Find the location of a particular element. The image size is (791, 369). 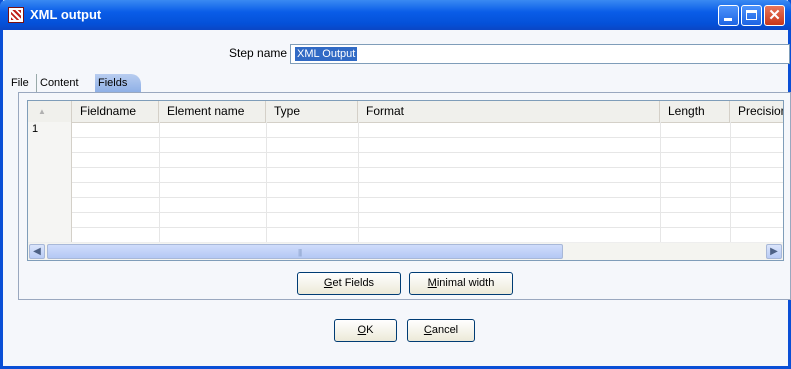

maximize-icon is located at coordinates (751, 15).